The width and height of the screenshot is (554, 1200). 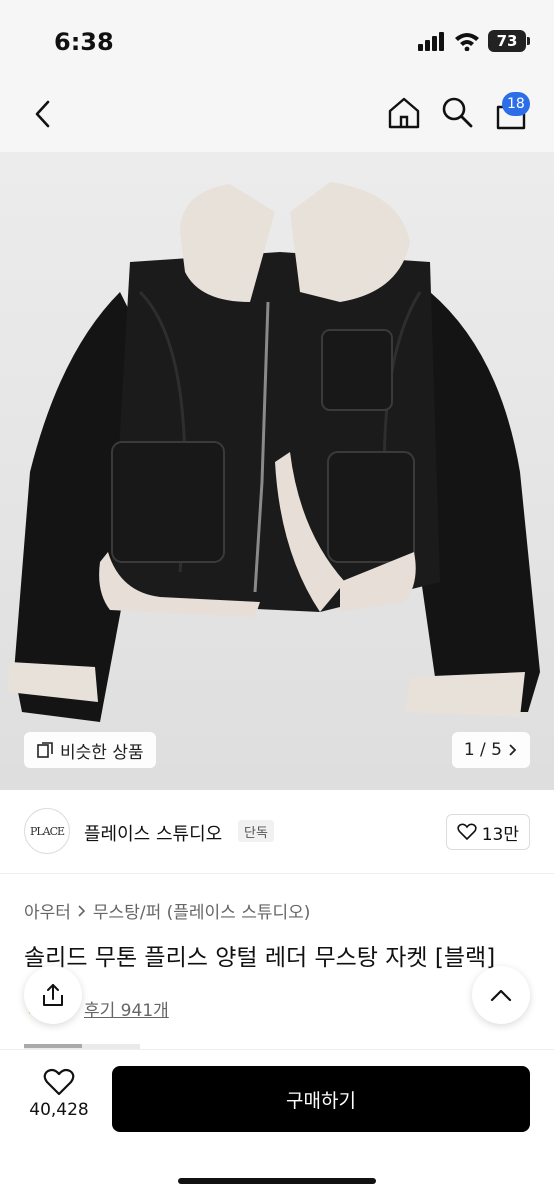 What do you see at coordinates (457, 112) in the screenshot?
I see `search-icon` at bounding box center [457, 112].